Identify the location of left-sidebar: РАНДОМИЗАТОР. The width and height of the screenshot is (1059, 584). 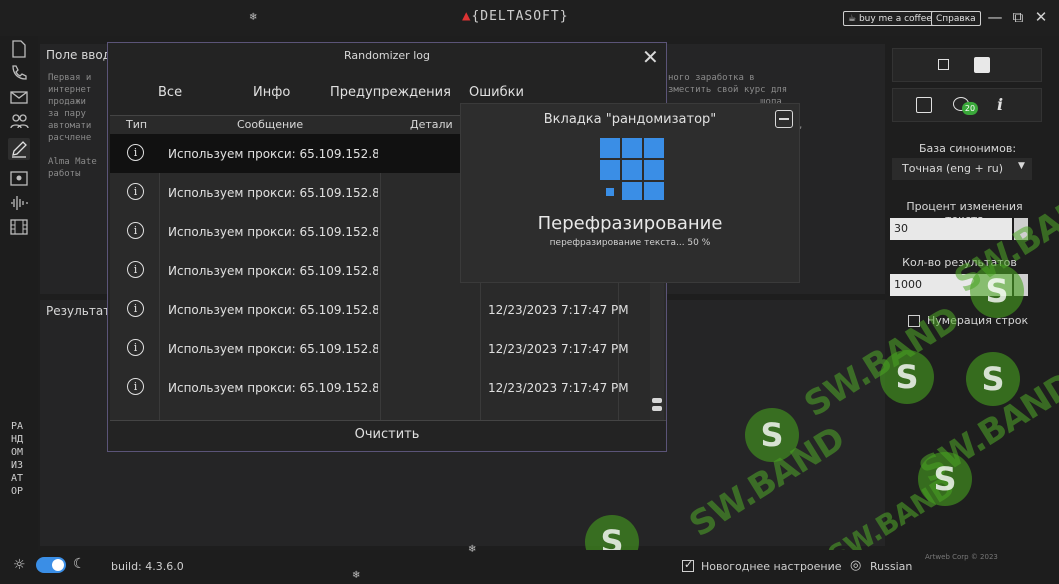
(19, 293).